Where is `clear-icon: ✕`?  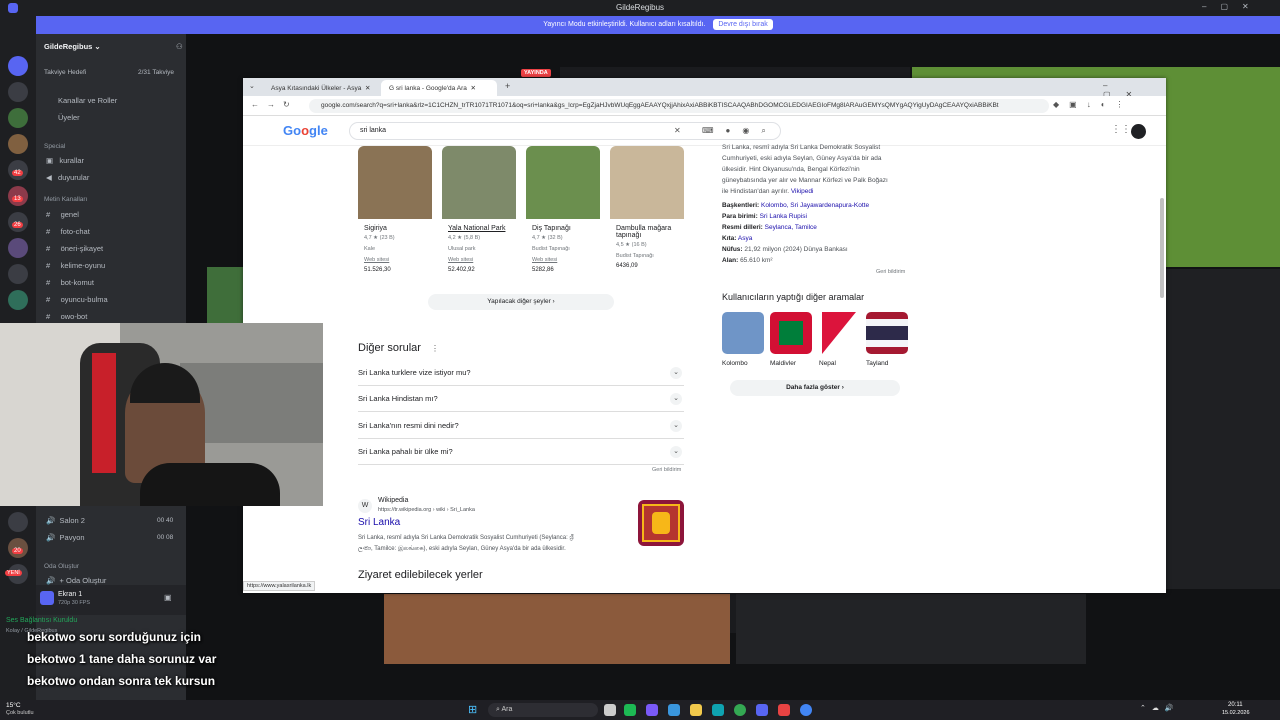
clear-icon: ✕ is located at coordinates (677, 130).